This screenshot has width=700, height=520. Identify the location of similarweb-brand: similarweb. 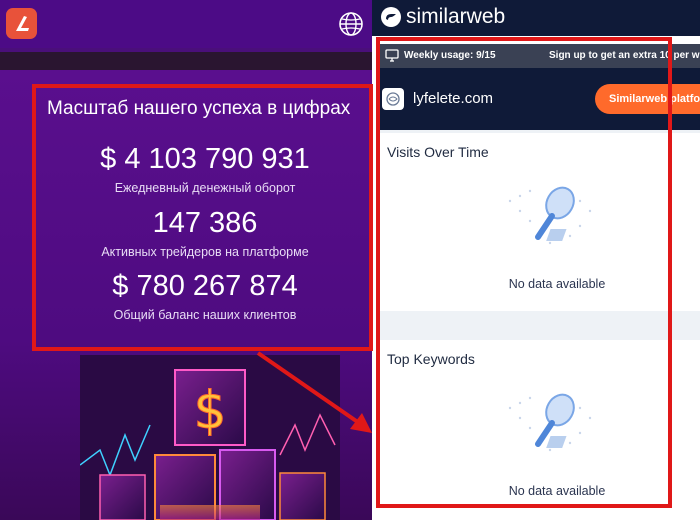
(456, 16).